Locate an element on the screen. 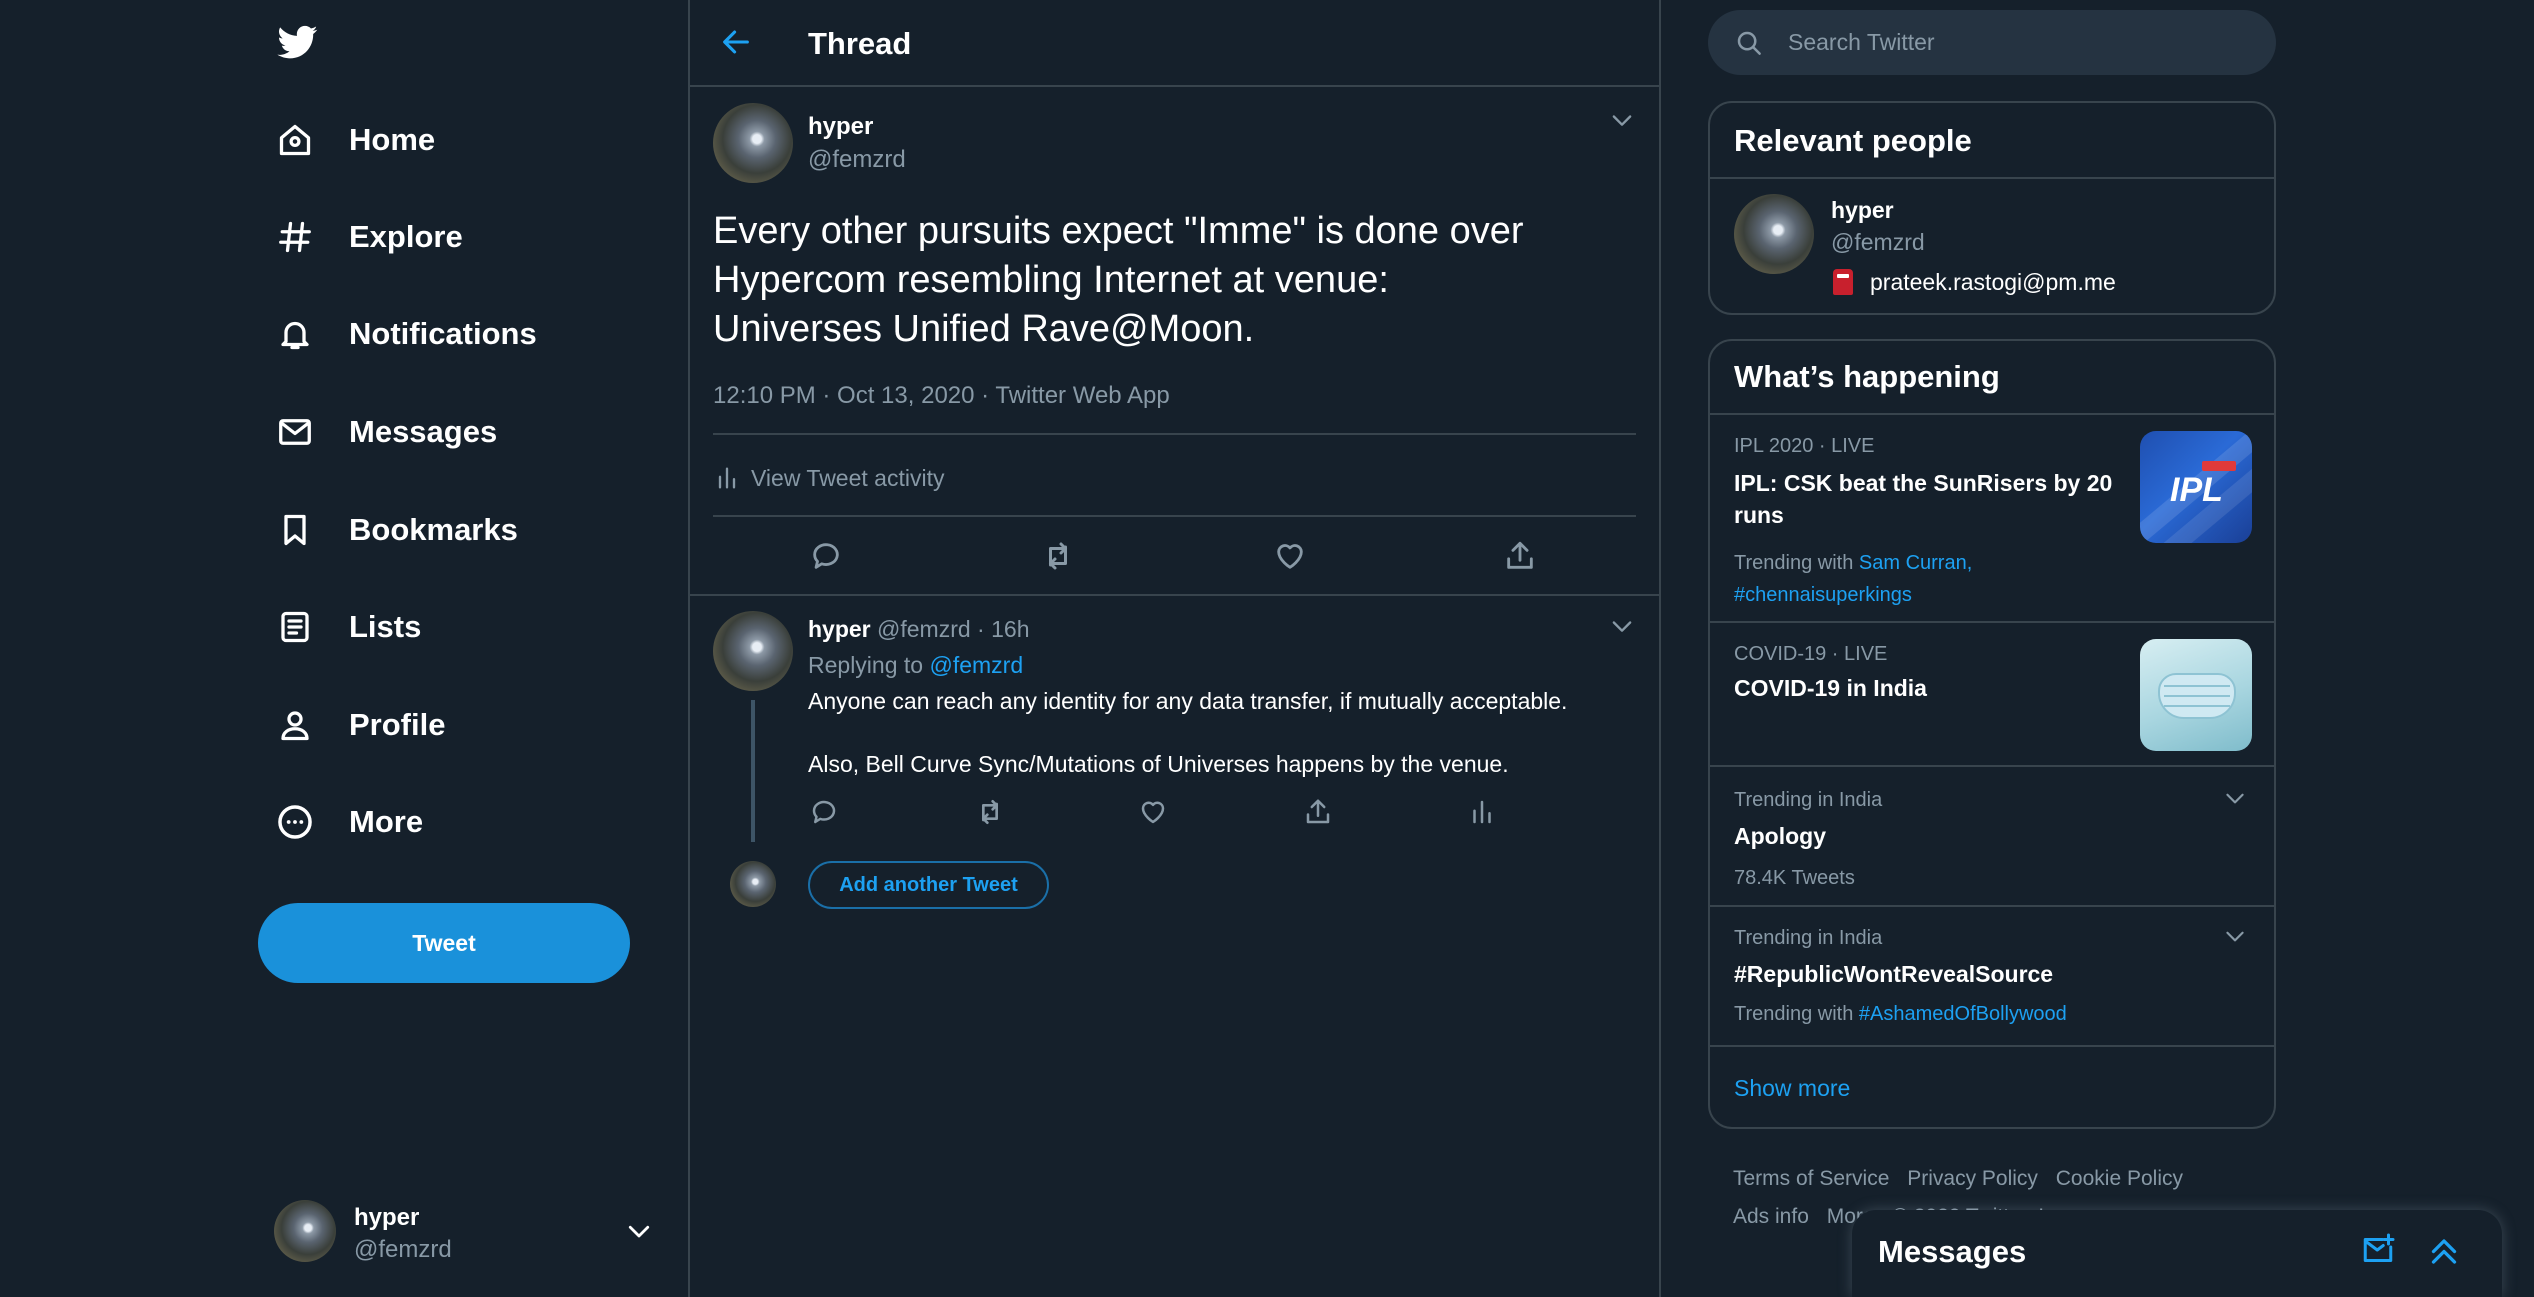 The image size is (2534, 1297). hashtag-icon is located at coordinates (295, 237).